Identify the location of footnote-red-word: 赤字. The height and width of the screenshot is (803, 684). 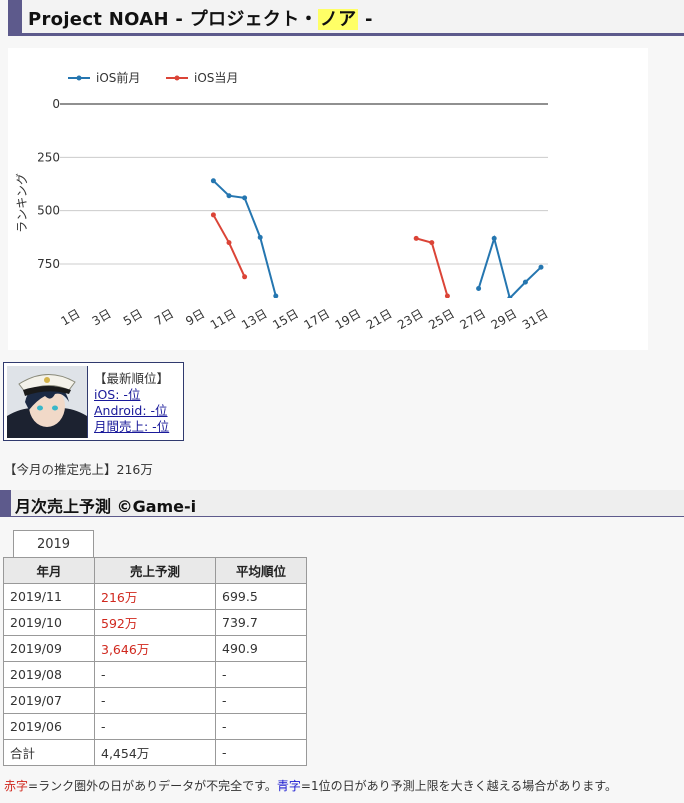
(16, 786).